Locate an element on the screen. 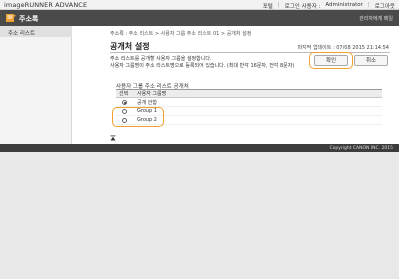  back-to-top-icon is located at coordinates (113, 138).